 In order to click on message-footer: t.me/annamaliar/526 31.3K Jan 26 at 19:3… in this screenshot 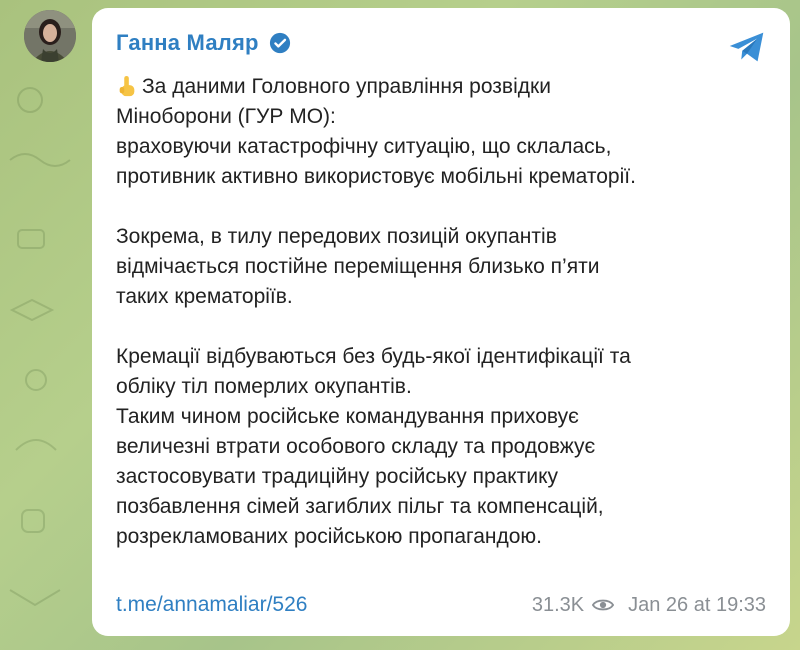, I will do `click(441, 605)`.